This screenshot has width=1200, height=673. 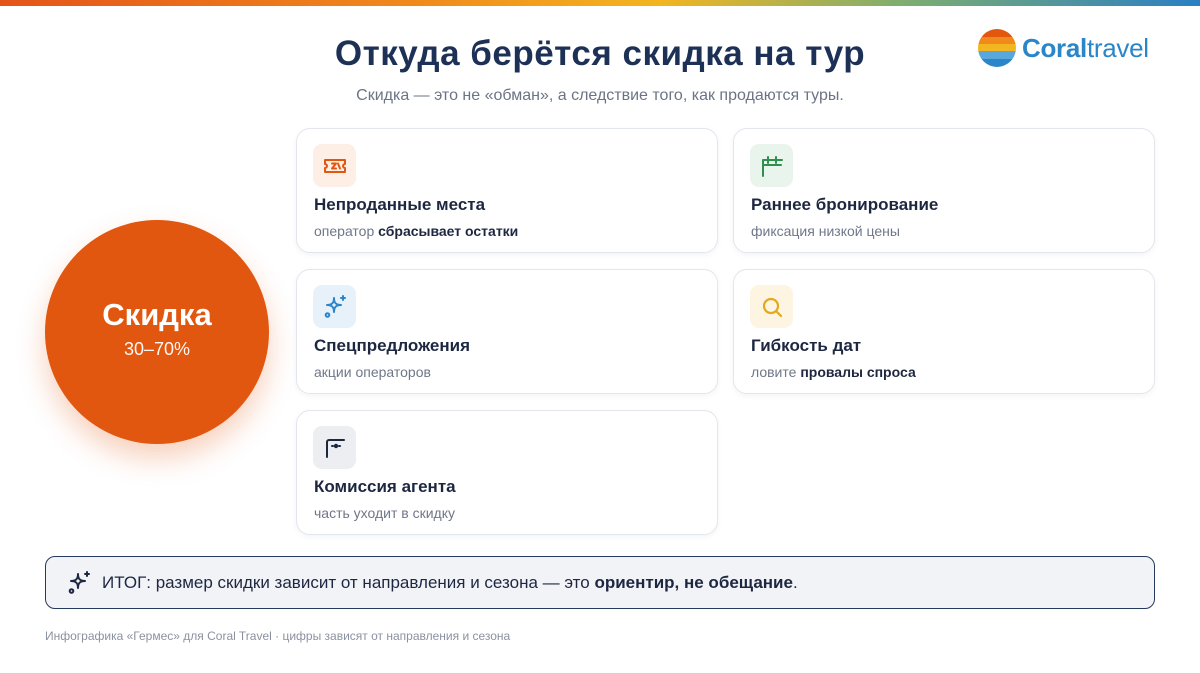 I want to click on card-title: Непроданные места, so click(x=400, y=204).